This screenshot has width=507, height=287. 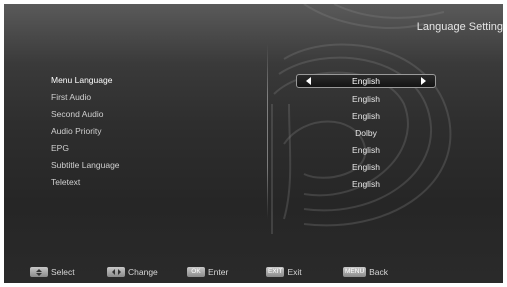 I want to click on first-audio-label: First Audio, so click(x=85, y=97).